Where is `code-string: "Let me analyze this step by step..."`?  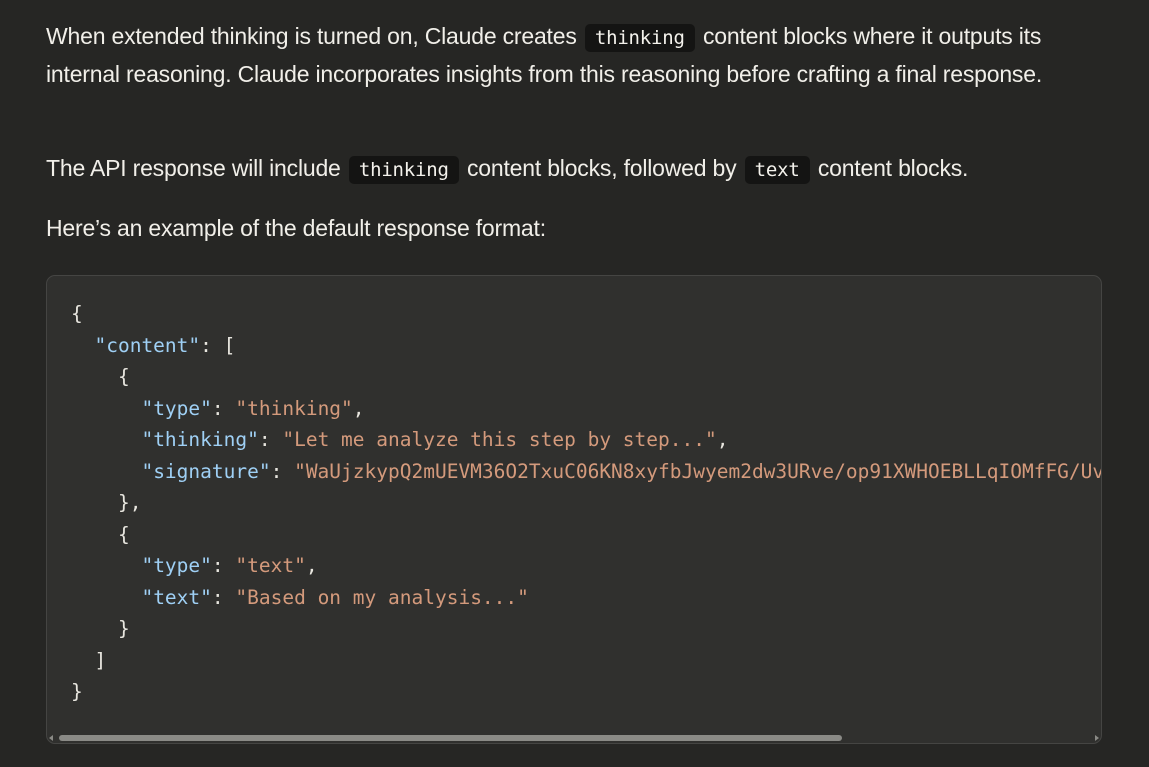
code-string: "Let me analyze this step by step..." is located at coordinates (499, 439).